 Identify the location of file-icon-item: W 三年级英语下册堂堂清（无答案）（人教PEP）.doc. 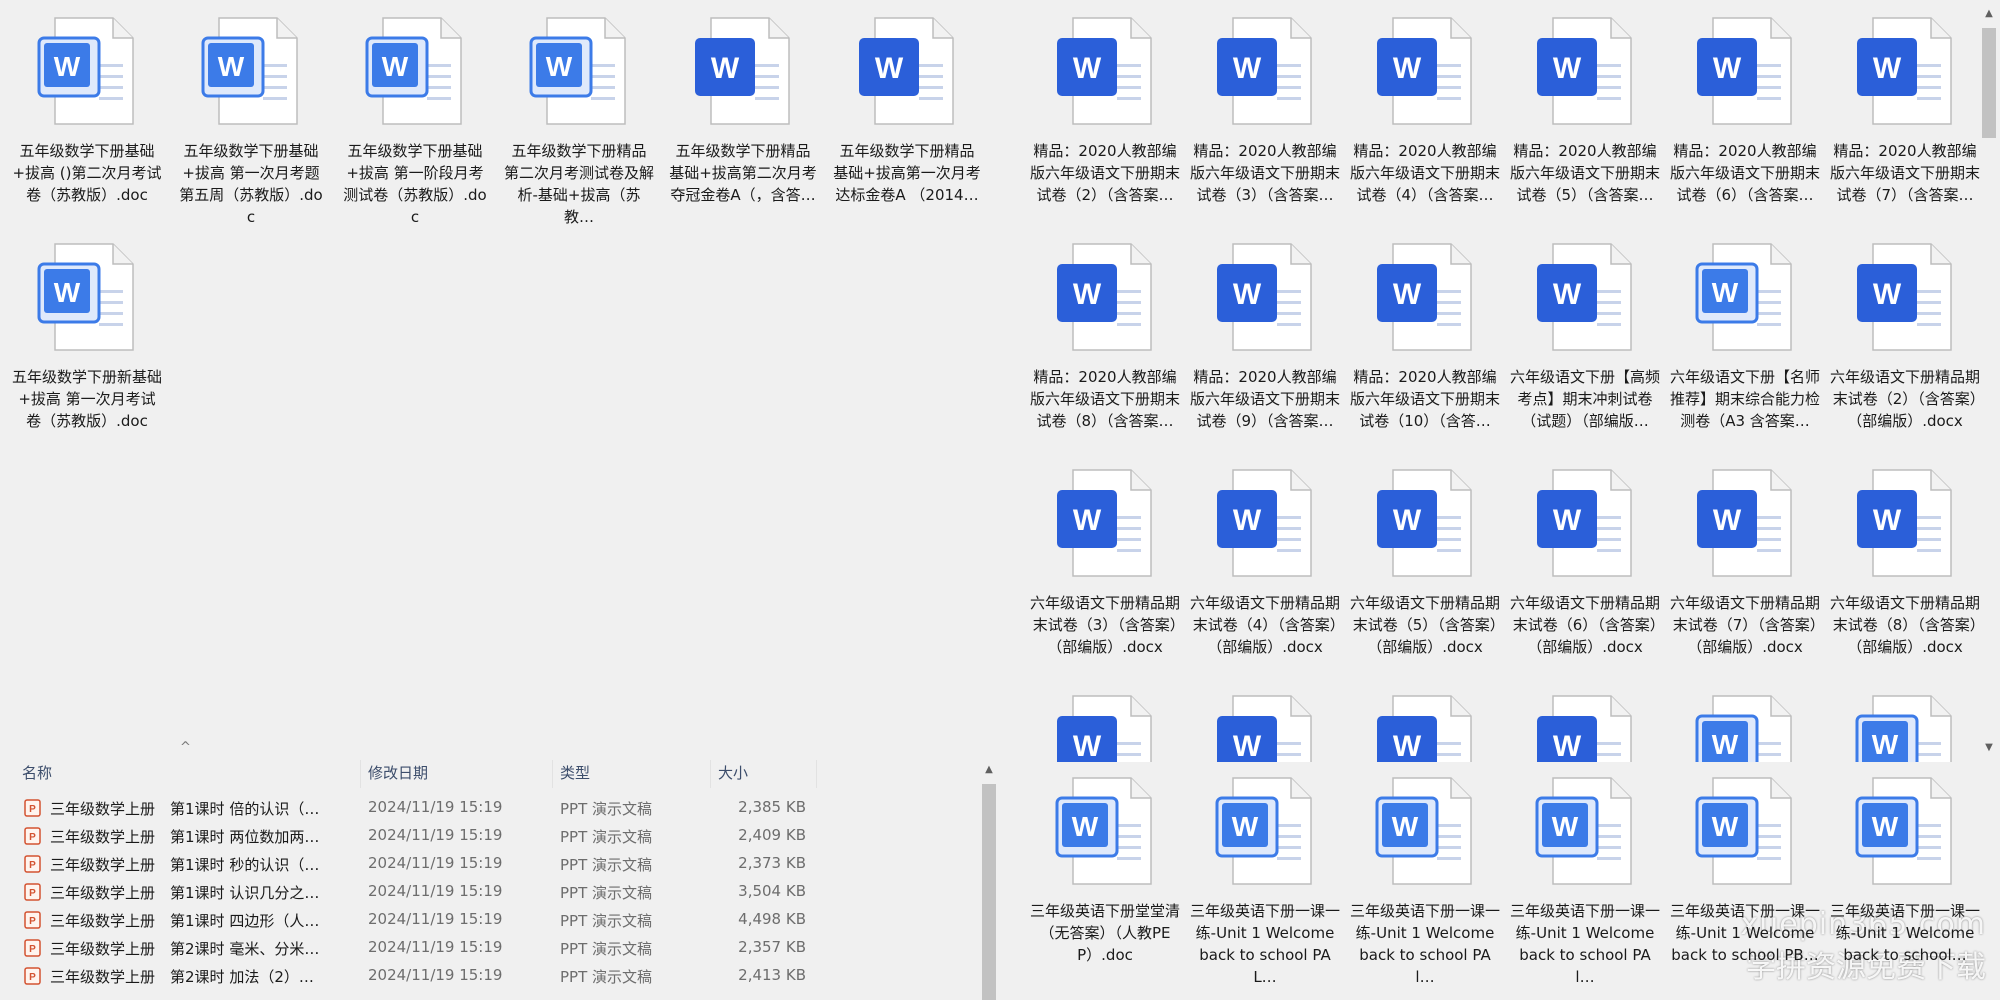
(1105, 869).